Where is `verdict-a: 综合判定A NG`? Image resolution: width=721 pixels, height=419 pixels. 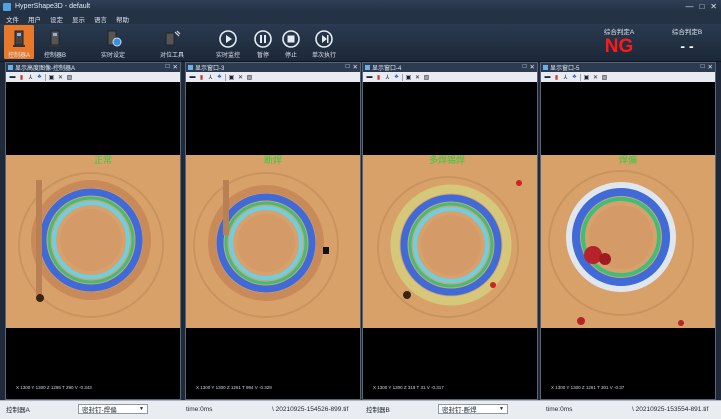 verdict-a: 综合判定A NG is located at coordinates (619, 41).